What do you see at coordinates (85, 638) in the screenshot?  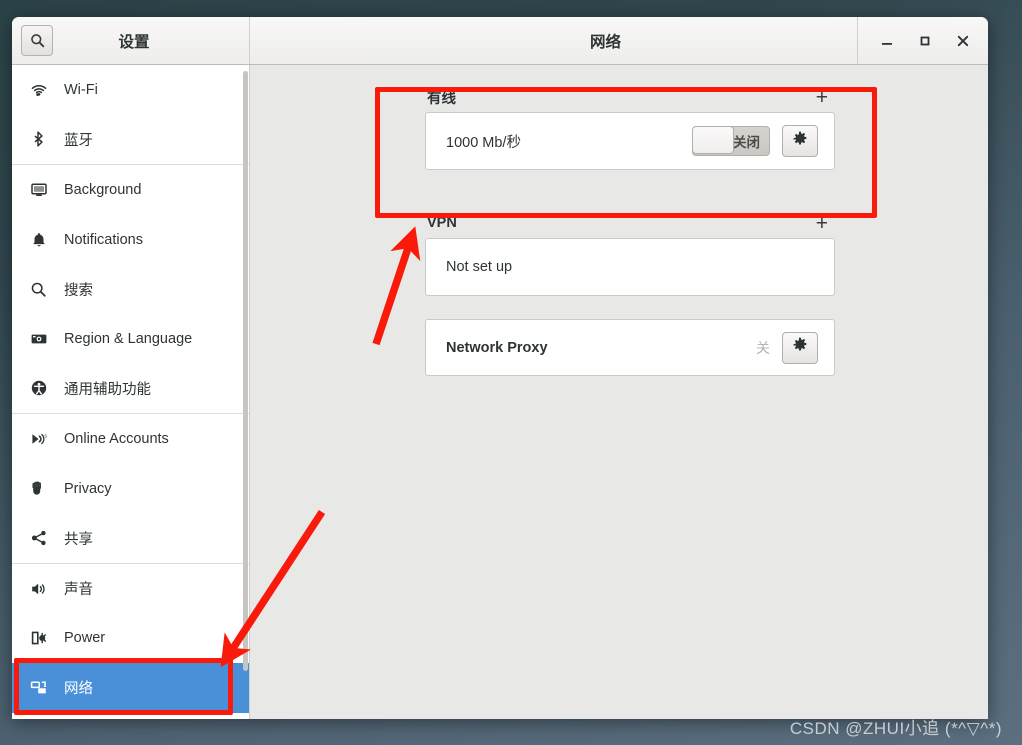 I see `sidebar-item-label: Power` at bounding box center [85, 638].